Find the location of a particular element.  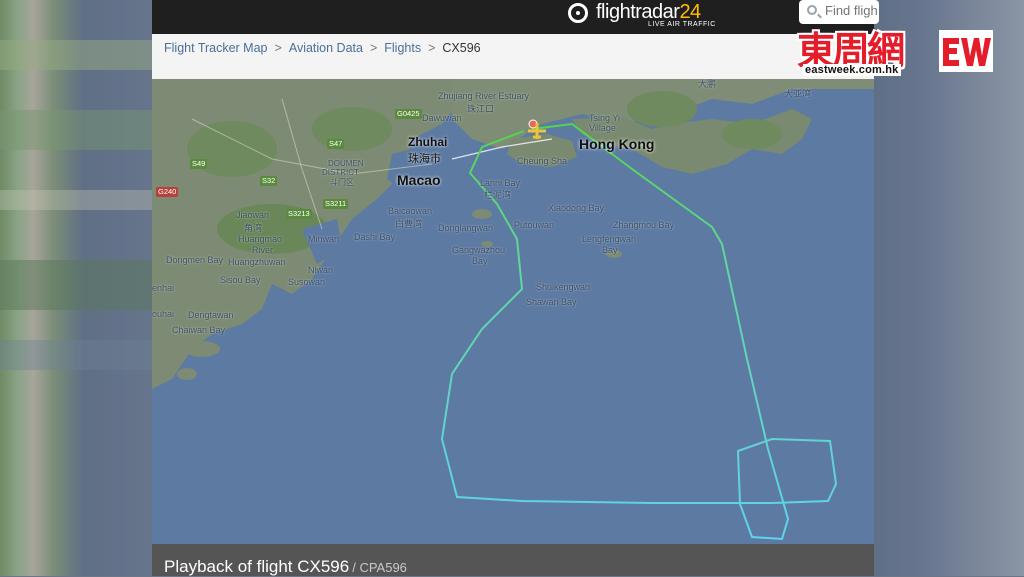

road-shield: S49 is located at coordinates (199, 164).